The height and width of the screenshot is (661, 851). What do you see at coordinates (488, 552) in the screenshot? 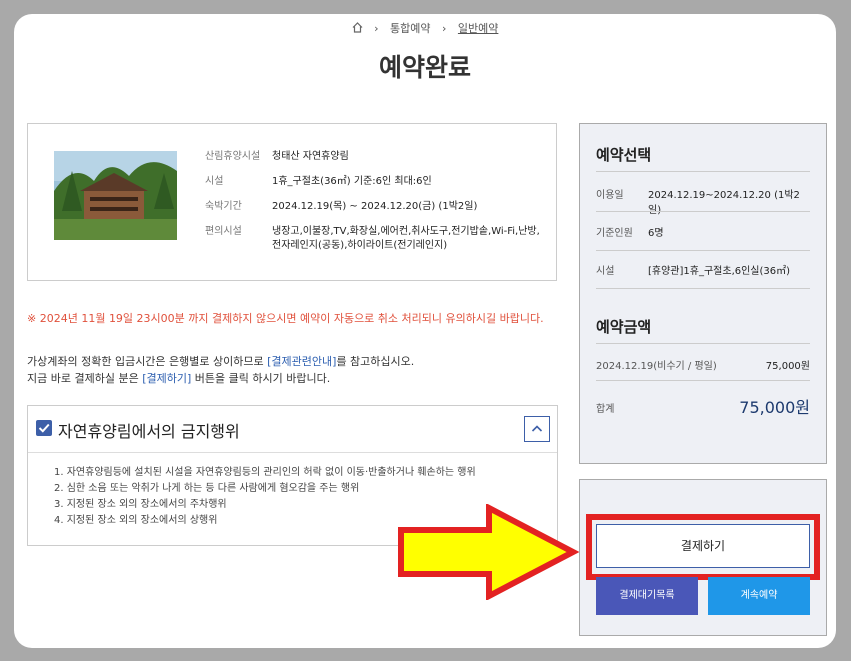
I see `pointer-arrow-icon` at bounding box center [488, 552].